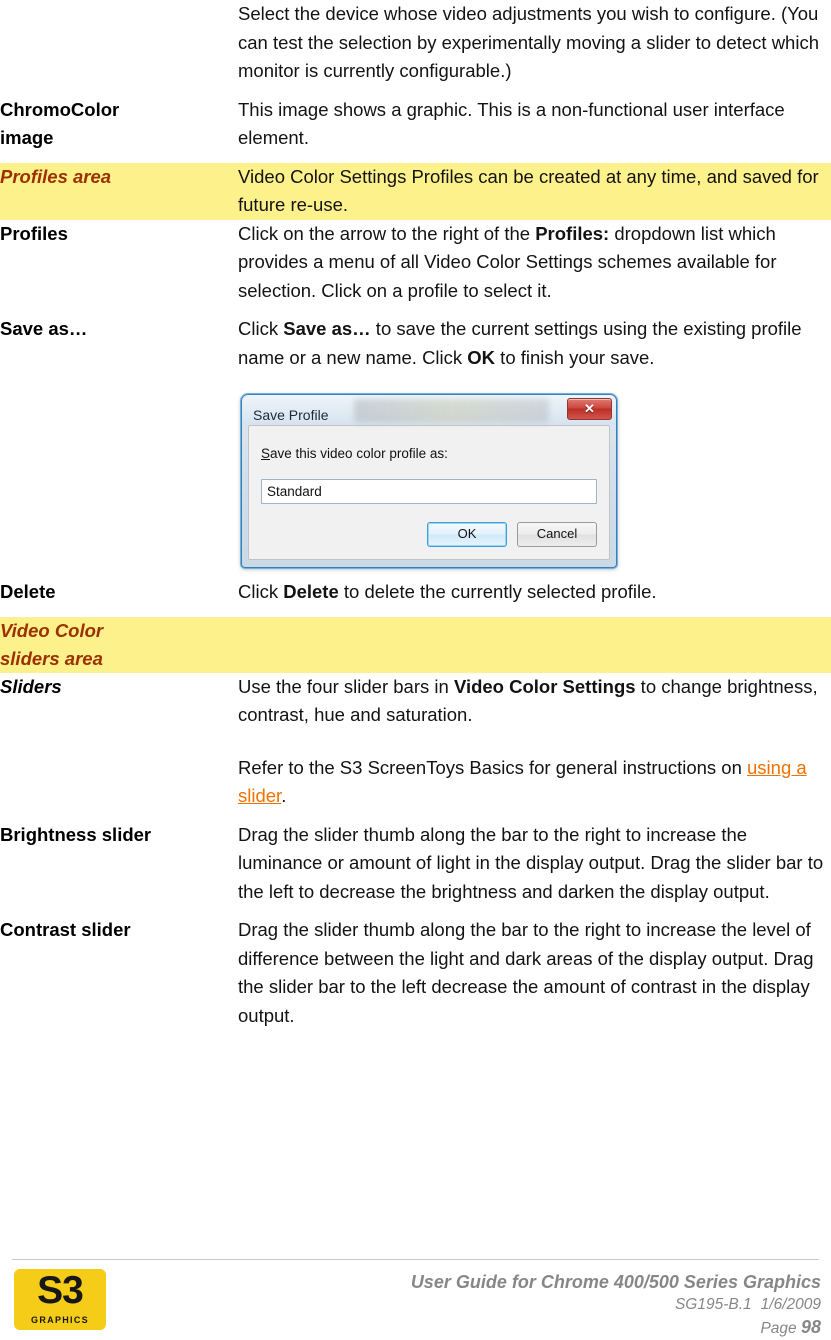 The image size is (831, 1340). Describe the element at coordinates (790, 1304) in the screenshot. I see `footer-date: 1/6/2009` at that location.